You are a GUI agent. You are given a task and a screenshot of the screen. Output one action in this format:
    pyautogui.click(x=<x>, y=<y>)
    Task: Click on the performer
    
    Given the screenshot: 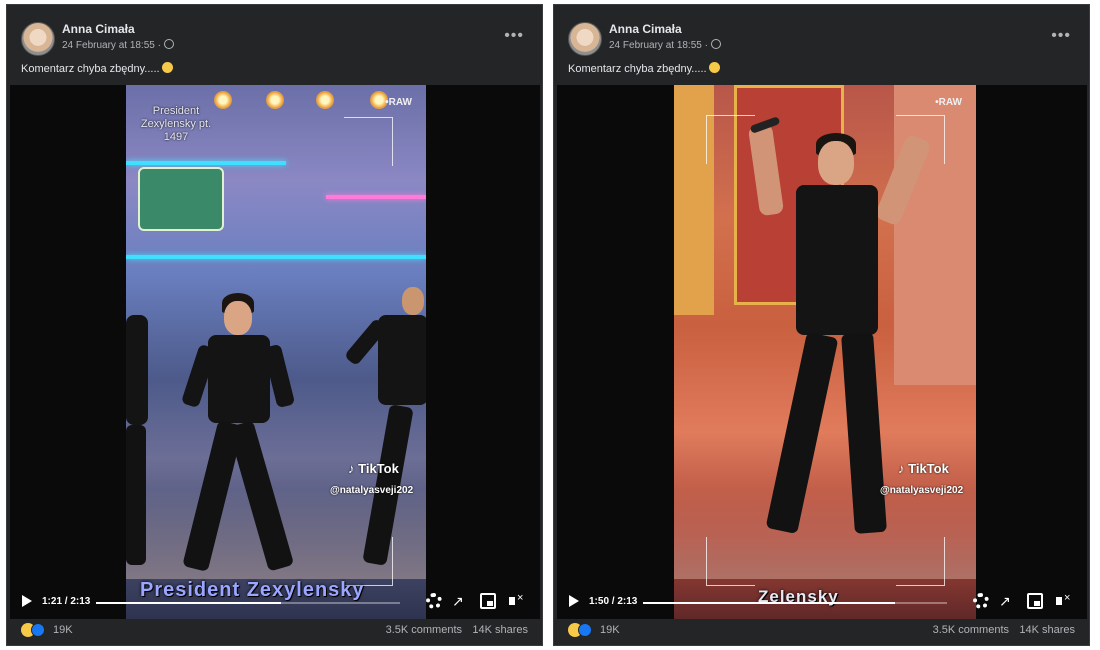 What is the action you would take?
    pyautogui.click(x=839, y=345)
    